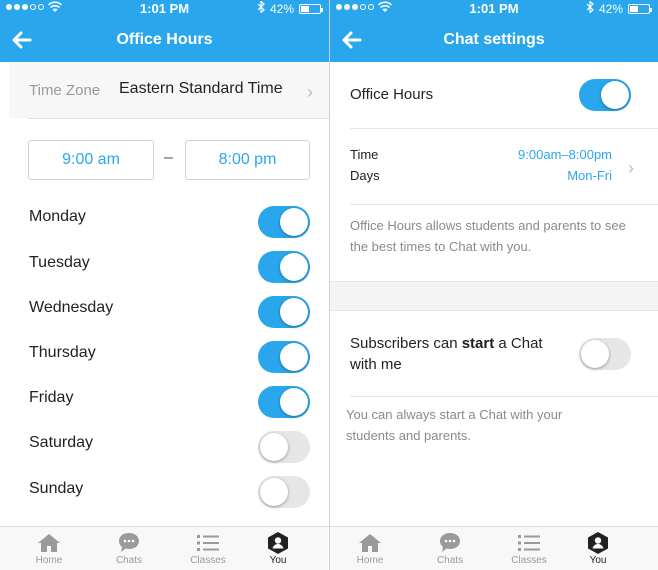 The height and width of the screenshot is (570, 658). I want to click on day-label-sunday: Sunday, so click(56, 488).